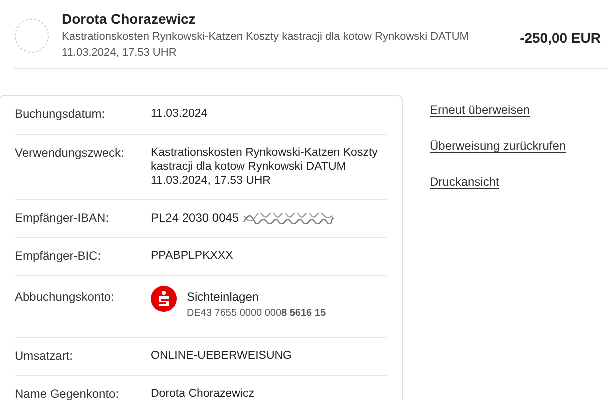 This screenshot has height=400, width=607. I want to click on field-value: PL24 2030 0045, so click(195, 218).